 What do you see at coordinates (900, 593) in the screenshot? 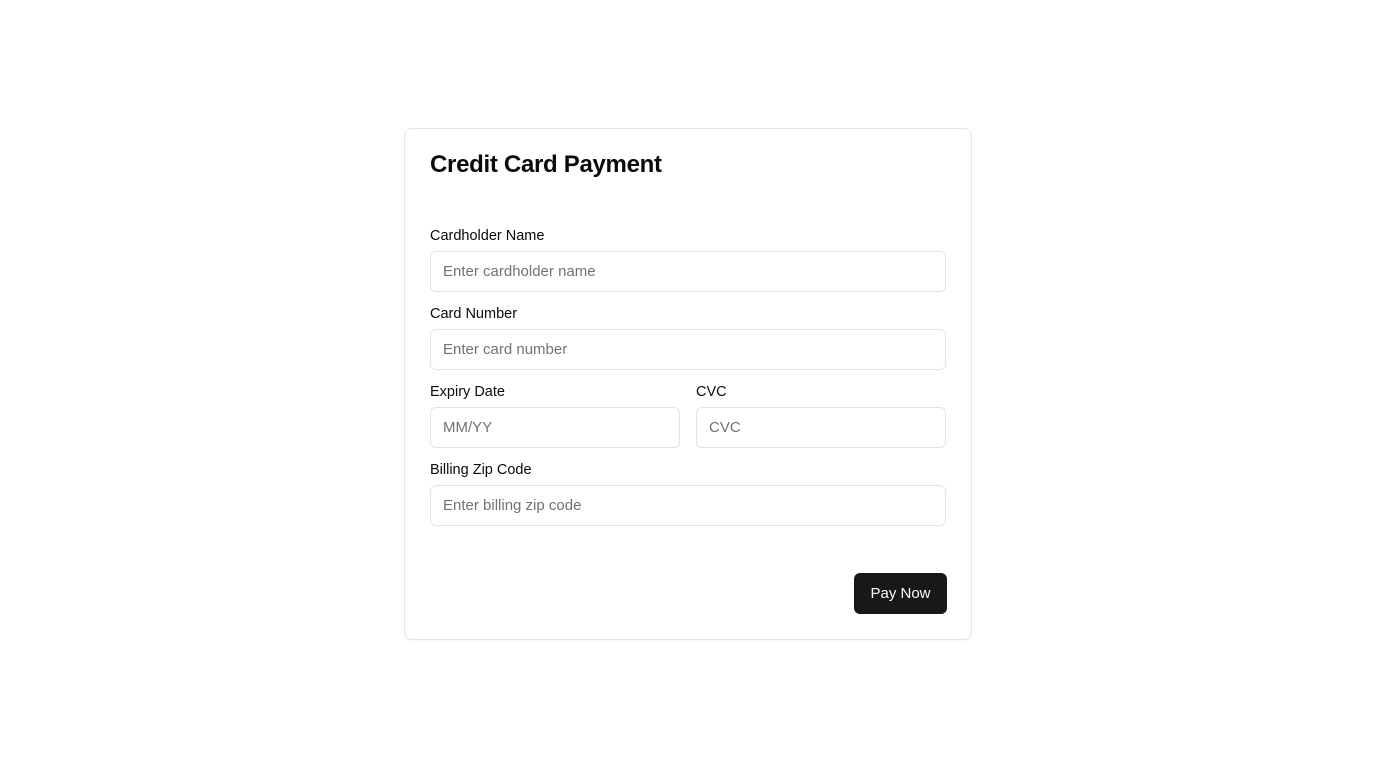
I see `pay-now-button: Pay Now` at bounding box center [900, 593].